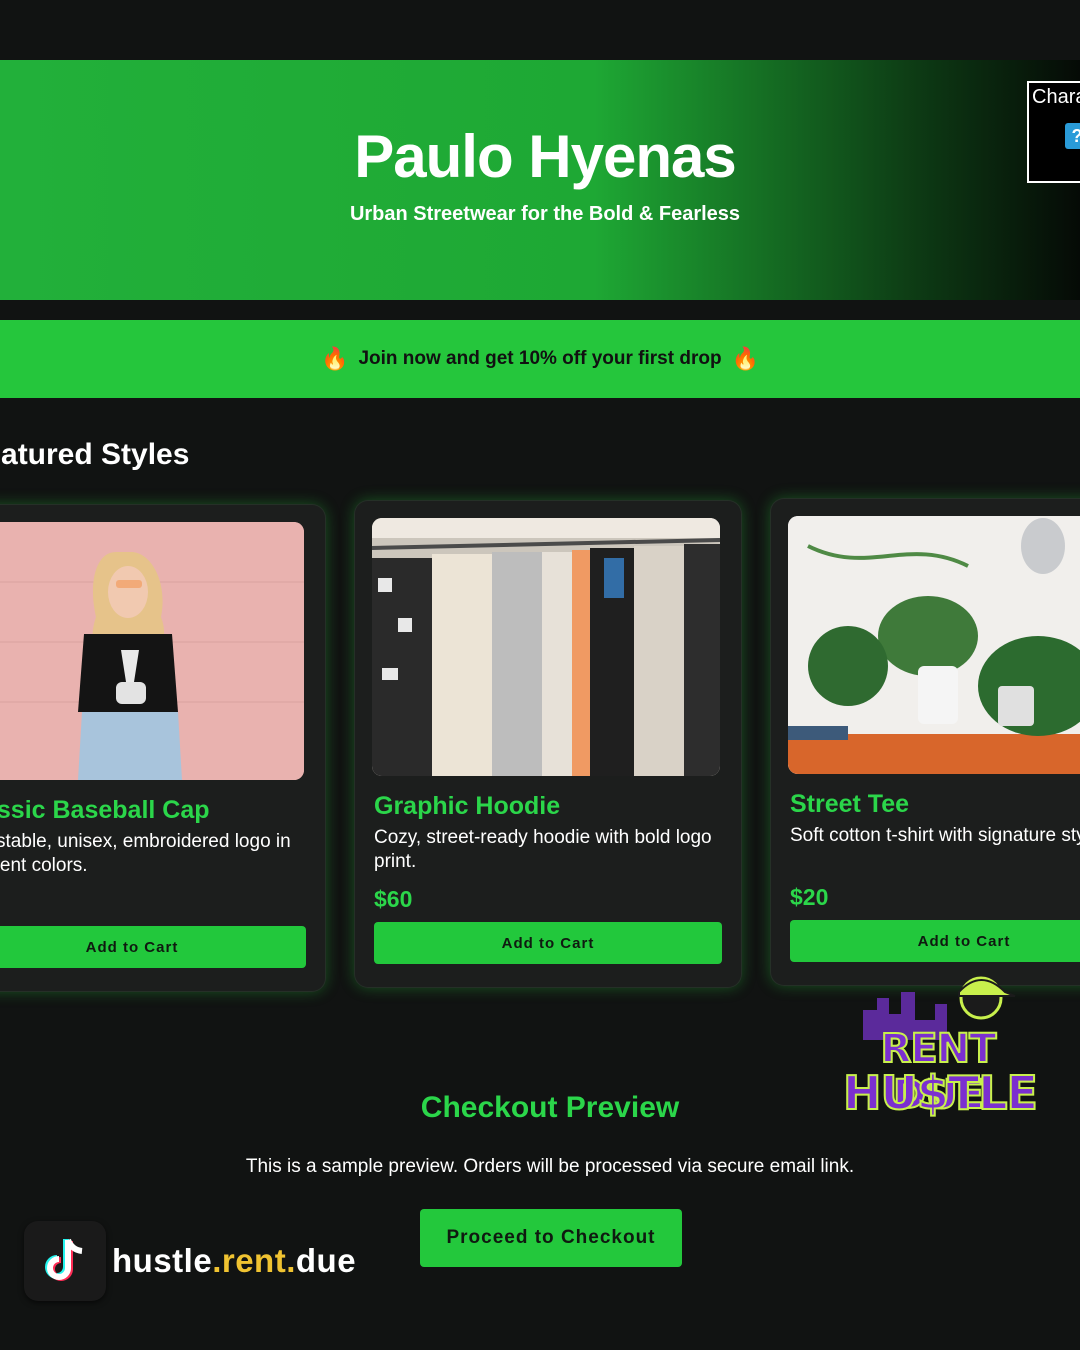  I want to click on music-note-icon, so click(64, 1259).